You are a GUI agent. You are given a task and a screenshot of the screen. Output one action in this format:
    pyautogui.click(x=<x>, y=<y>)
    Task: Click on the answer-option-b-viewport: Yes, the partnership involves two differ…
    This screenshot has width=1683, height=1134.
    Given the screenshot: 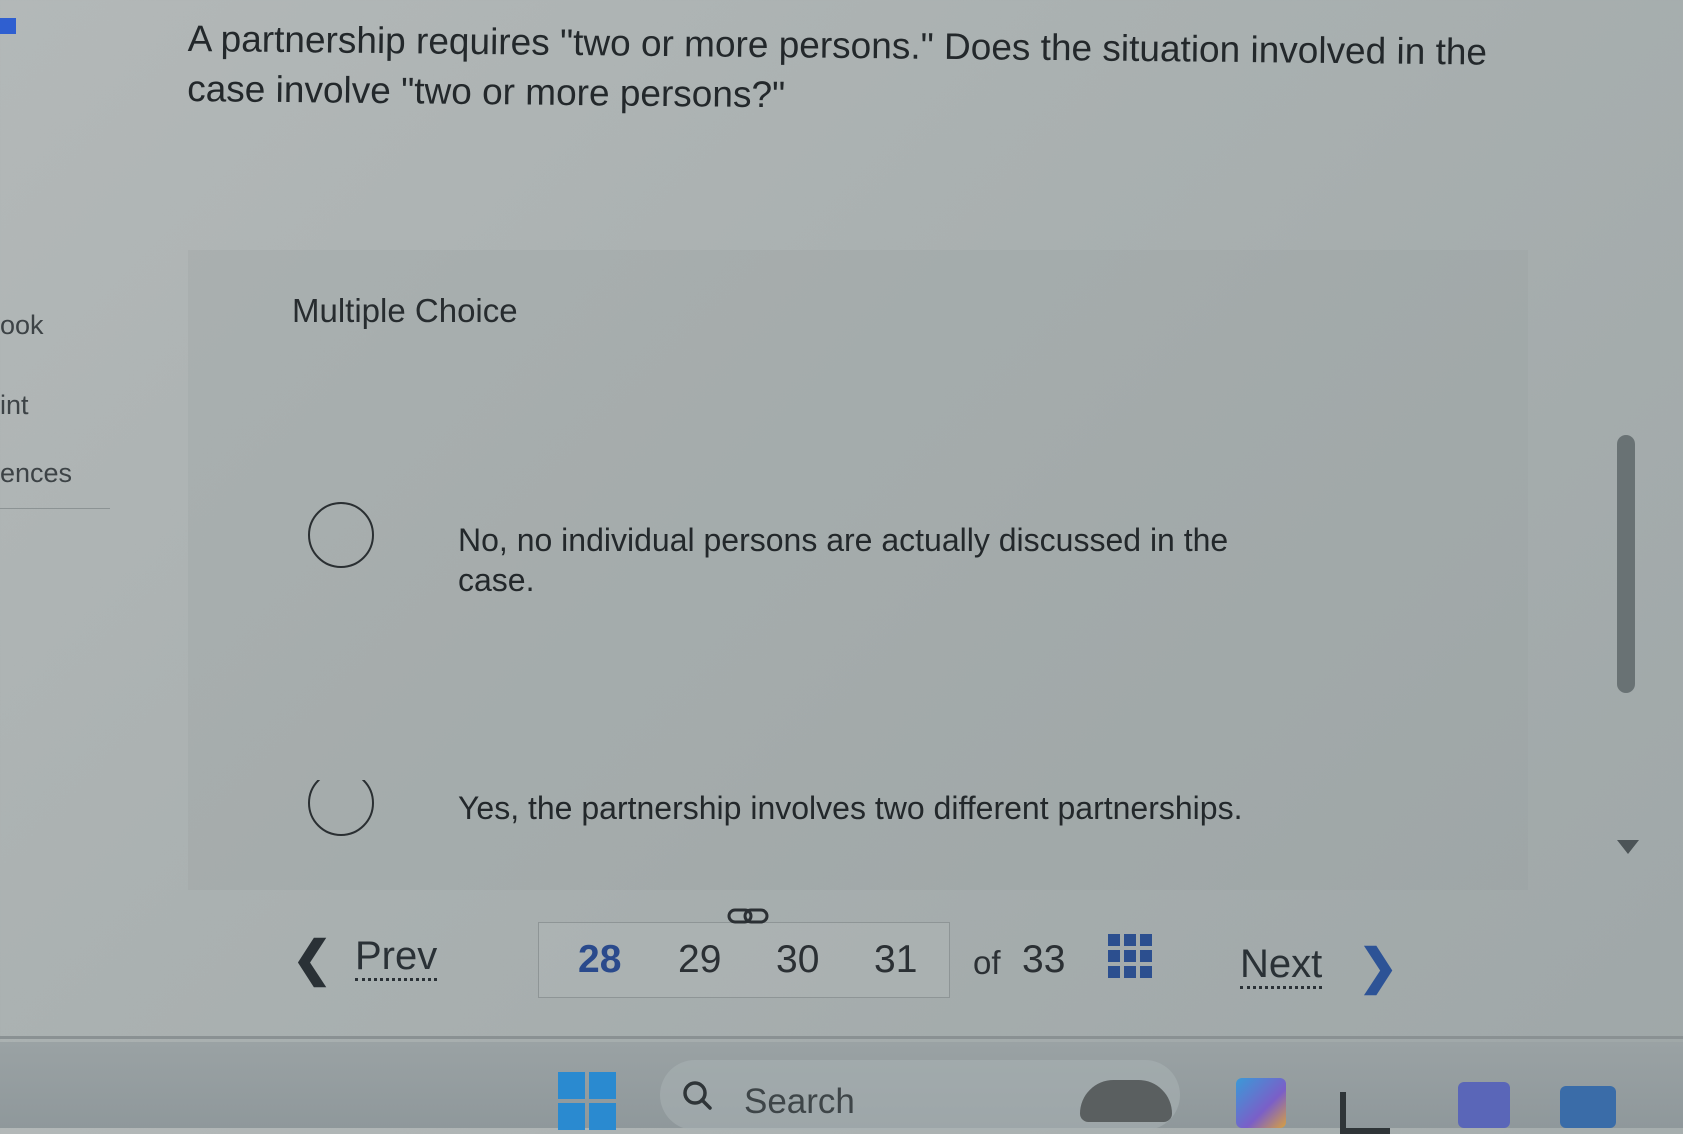 What is the action you would take?
    pyautogui.click(x=800, y=823)
    